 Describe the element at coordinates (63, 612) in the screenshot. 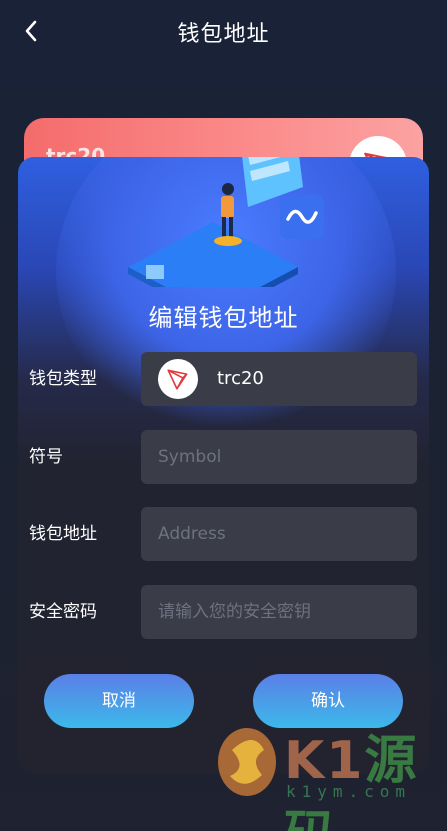

I see `security-password-label: 安全密码` at that location.